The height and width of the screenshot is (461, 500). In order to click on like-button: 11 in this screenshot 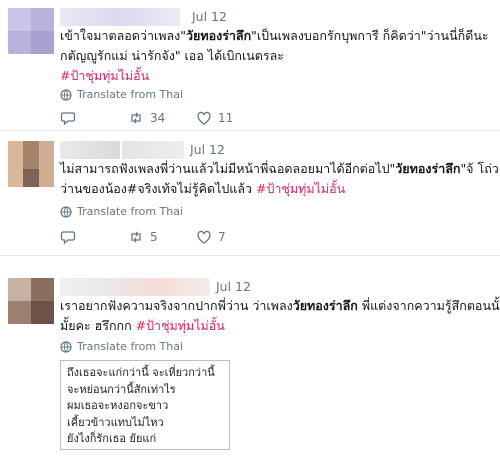, I will do `click(230, 118)`.